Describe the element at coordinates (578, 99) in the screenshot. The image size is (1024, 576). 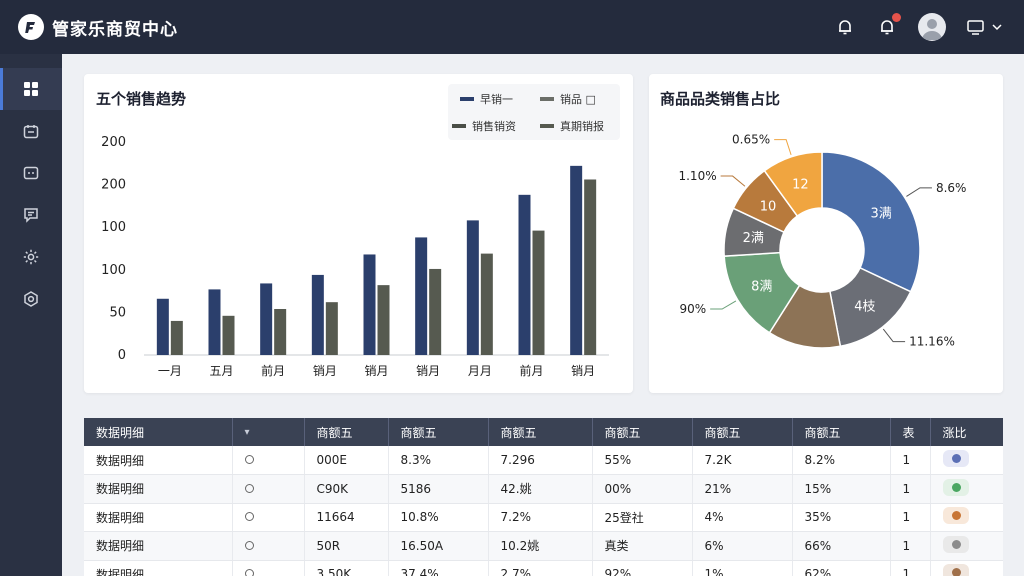
I see `legend-label: 销品 □` at that location.